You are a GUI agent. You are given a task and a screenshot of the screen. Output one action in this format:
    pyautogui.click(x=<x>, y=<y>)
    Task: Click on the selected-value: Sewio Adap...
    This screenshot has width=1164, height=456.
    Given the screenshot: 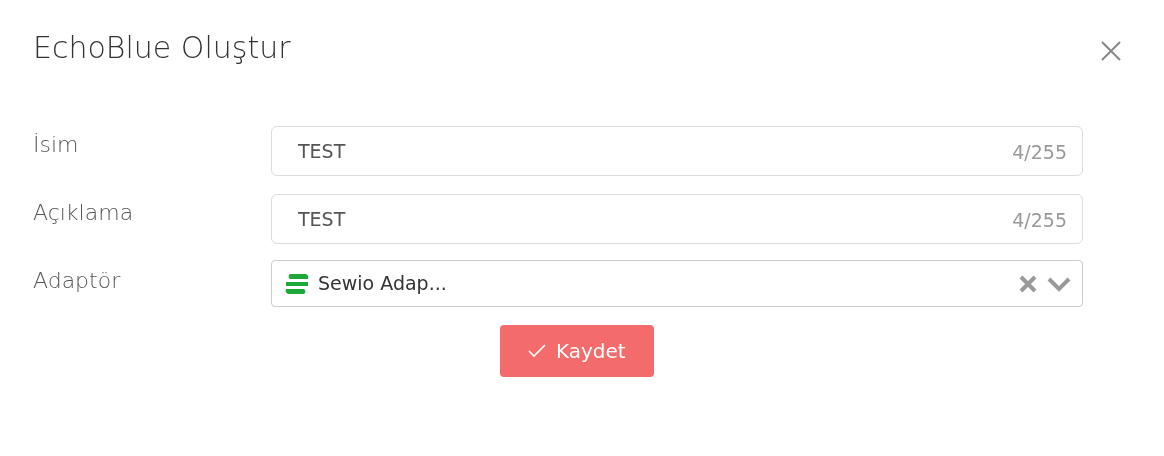 What is the action you would take?
    pyautogui.click(x=383, y=284)
    